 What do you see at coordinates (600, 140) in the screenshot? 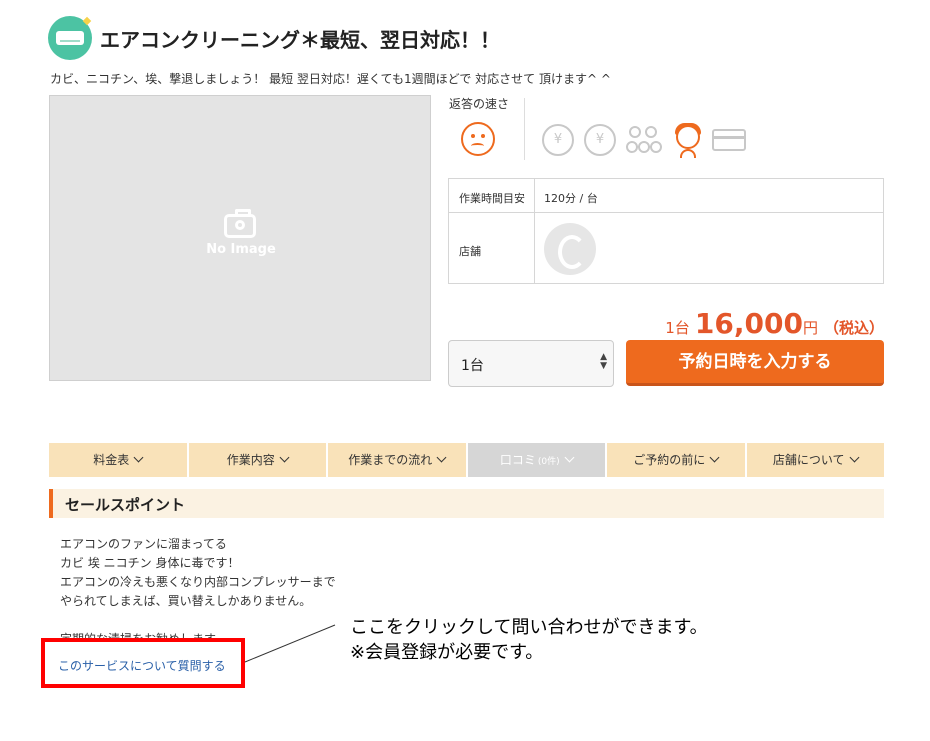
I see `yen-coin-lock-icon: ¥` at bounding box center [600, 140].